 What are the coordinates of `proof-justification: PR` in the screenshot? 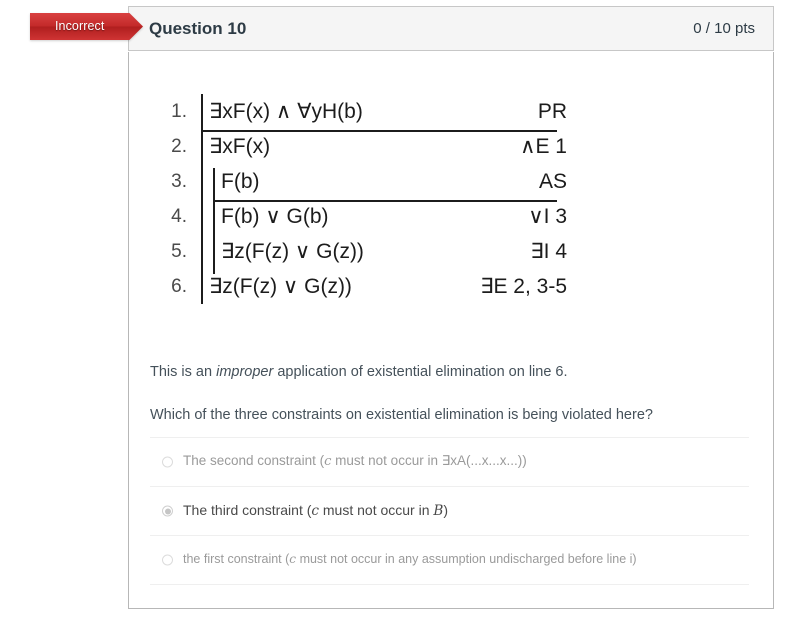 It's located at (552, 111).